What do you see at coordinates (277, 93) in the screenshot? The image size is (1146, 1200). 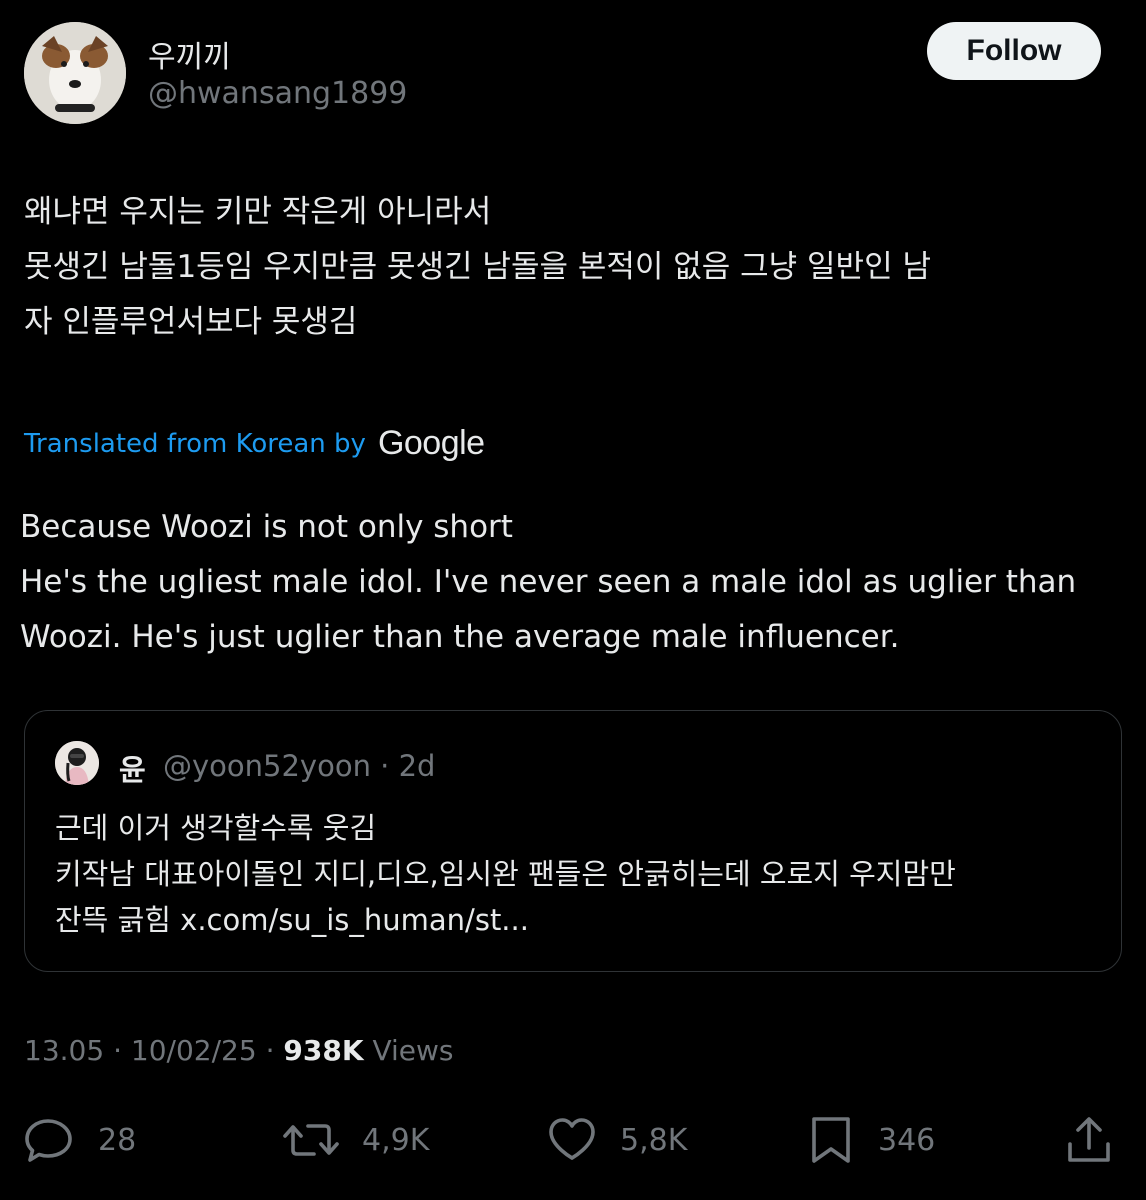 I see `author-handle: @hwansang1899` at bounding box center [277, 93].